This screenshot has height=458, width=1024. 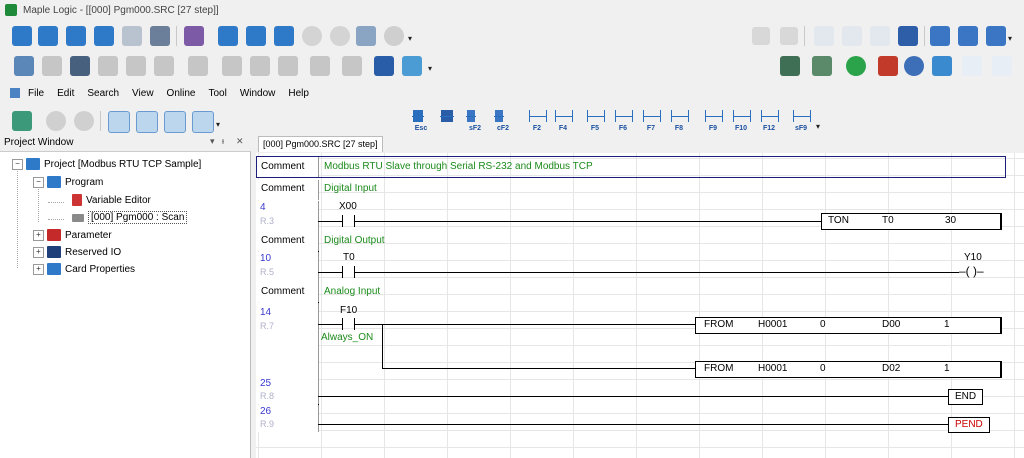 What do you see at coordinates (969, 425) in the screenshot?
I see `pend-instruction: PEND` at bounding box center [969, 425].